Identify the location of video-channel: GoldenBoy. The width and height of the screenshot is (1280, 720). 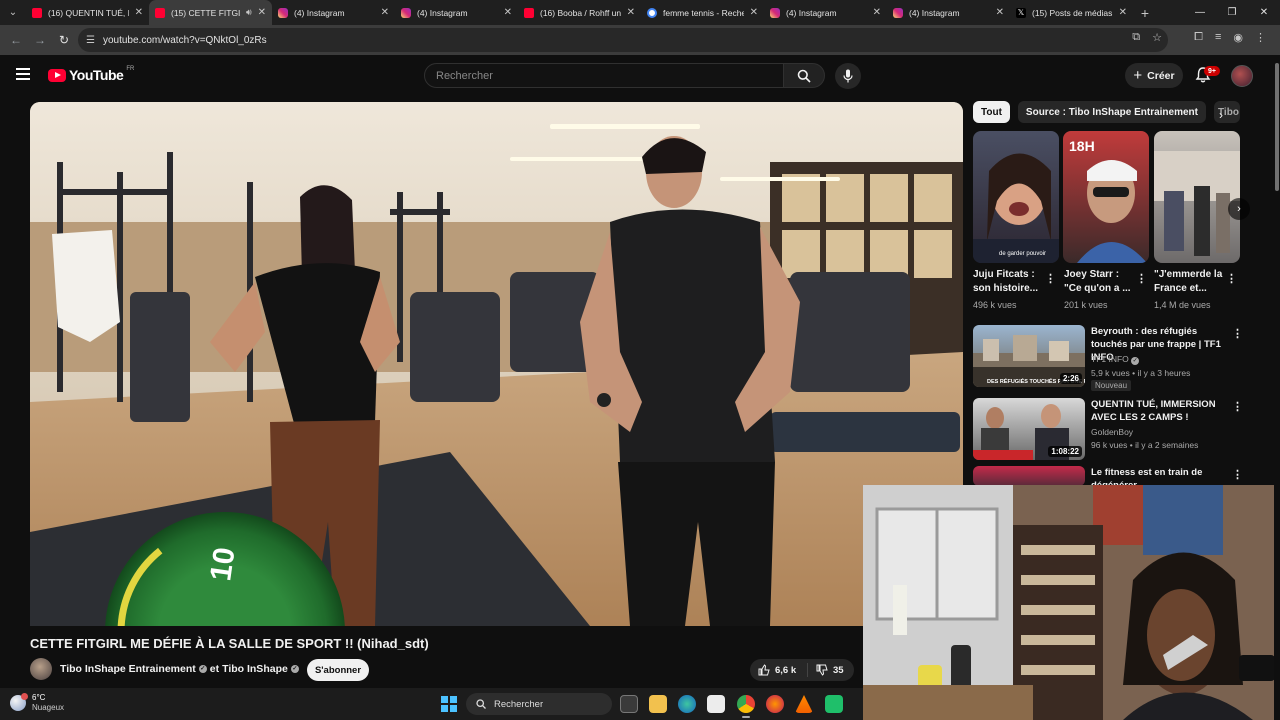
(1112, 432).